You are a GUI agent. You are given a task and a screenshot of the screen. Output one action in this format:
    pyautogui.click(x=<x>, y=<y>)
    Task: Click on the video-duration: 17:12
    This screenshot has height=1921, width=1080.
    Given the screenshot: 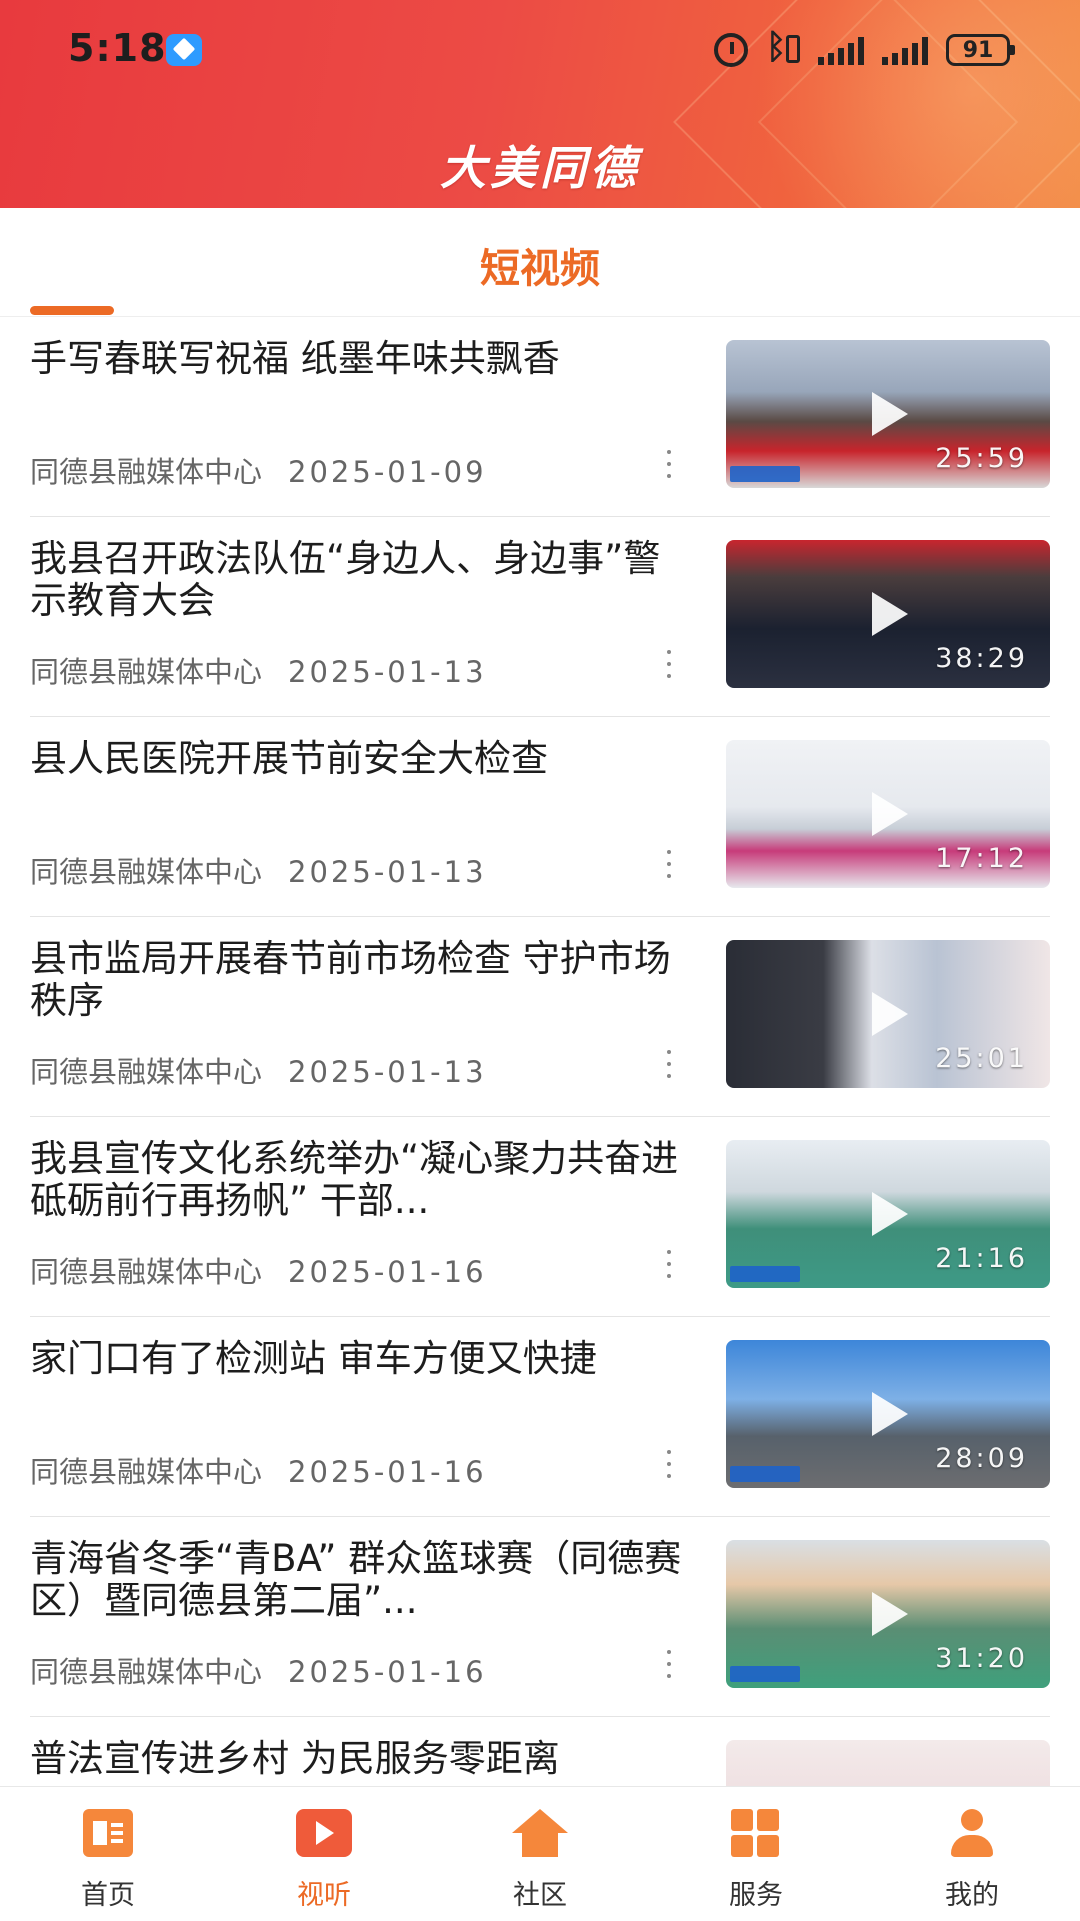 What is the action you would take?
    pyautogui.click(x=981, y=858)
    